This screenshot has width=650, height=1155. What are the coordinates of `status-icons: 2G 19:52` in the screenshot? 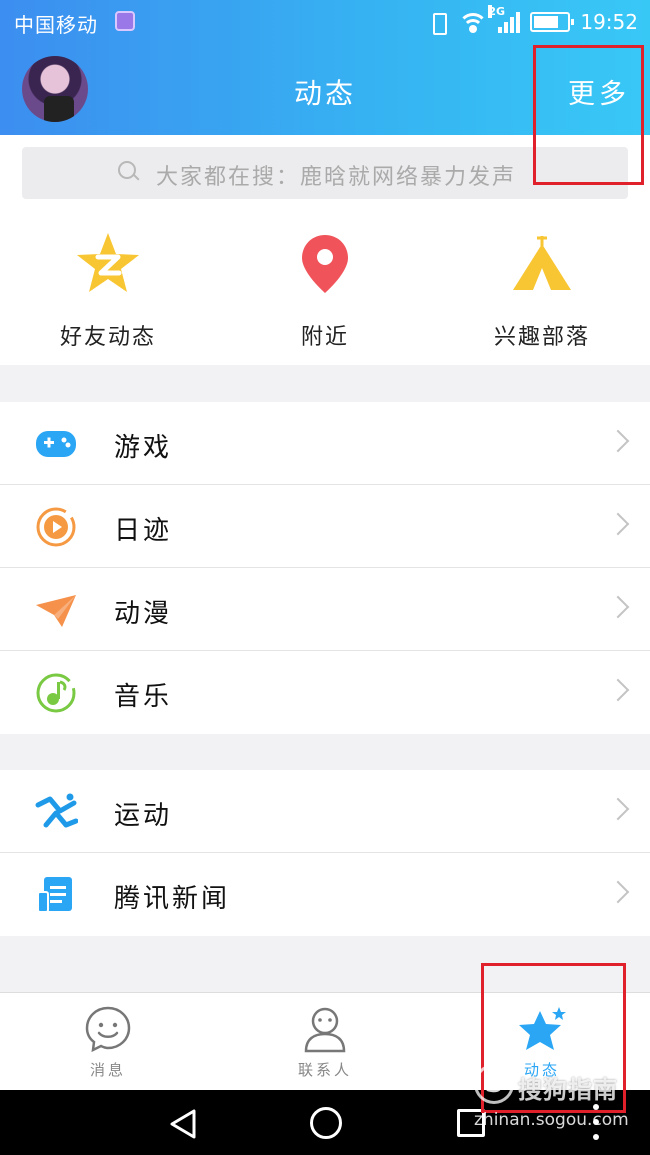 It's located at (533, 20).